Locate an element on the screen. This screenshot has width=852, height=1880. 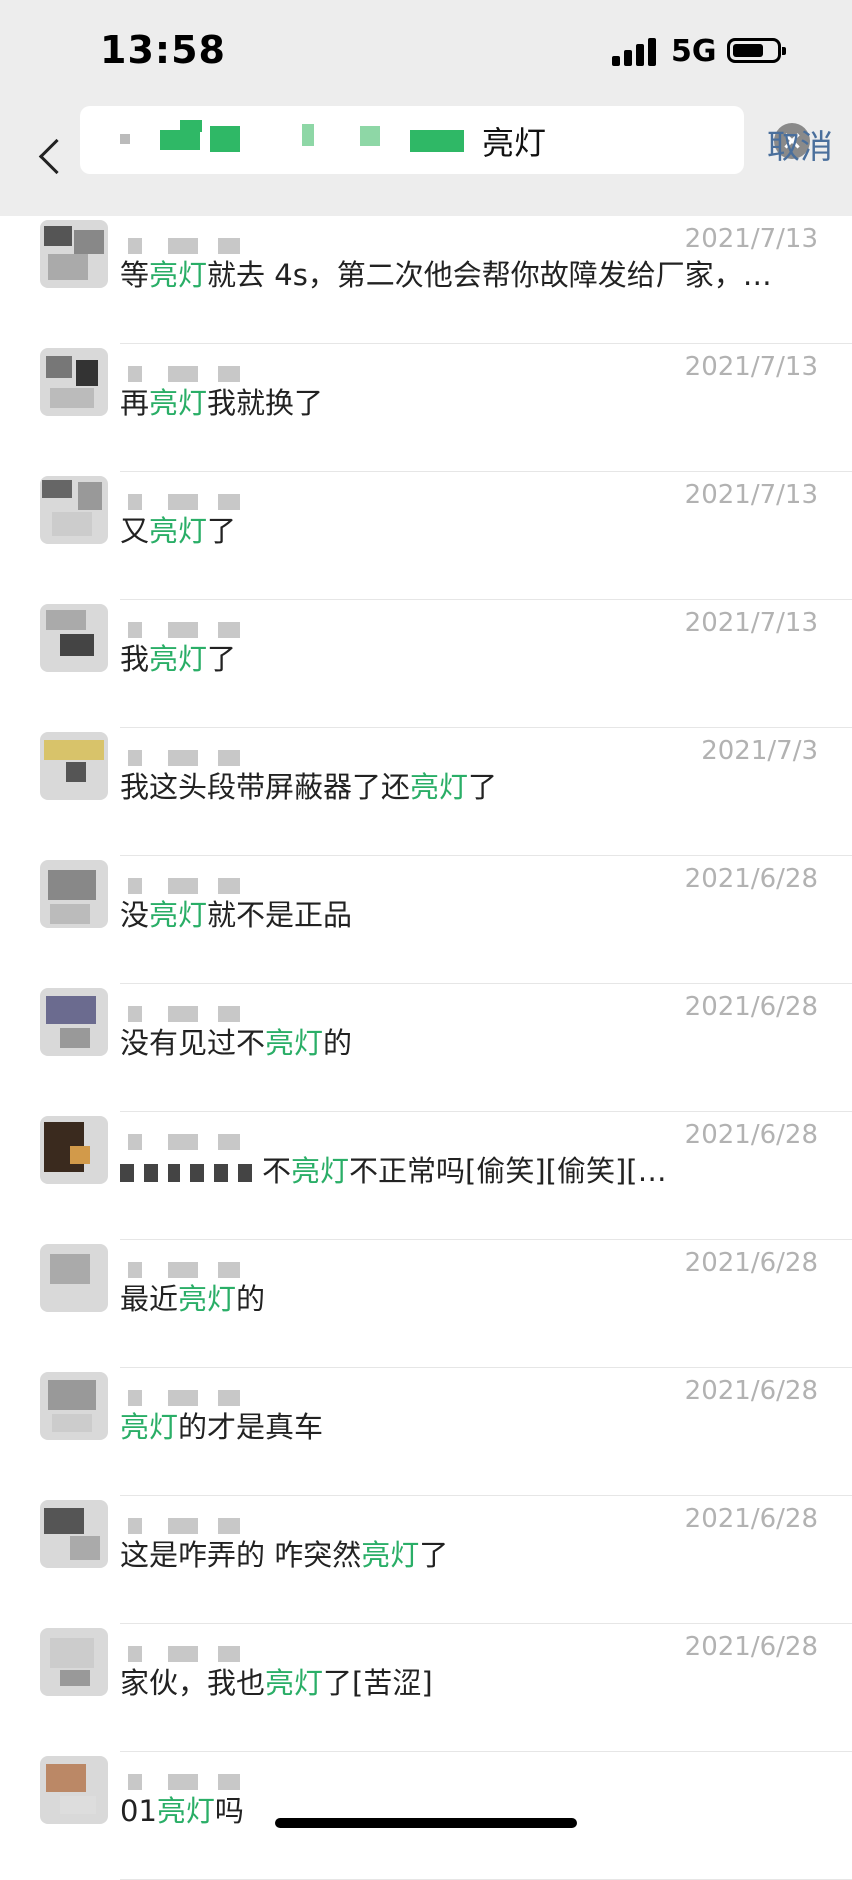
search-bar: 亮灯 × 取消 is located at coordinates (426, 160).